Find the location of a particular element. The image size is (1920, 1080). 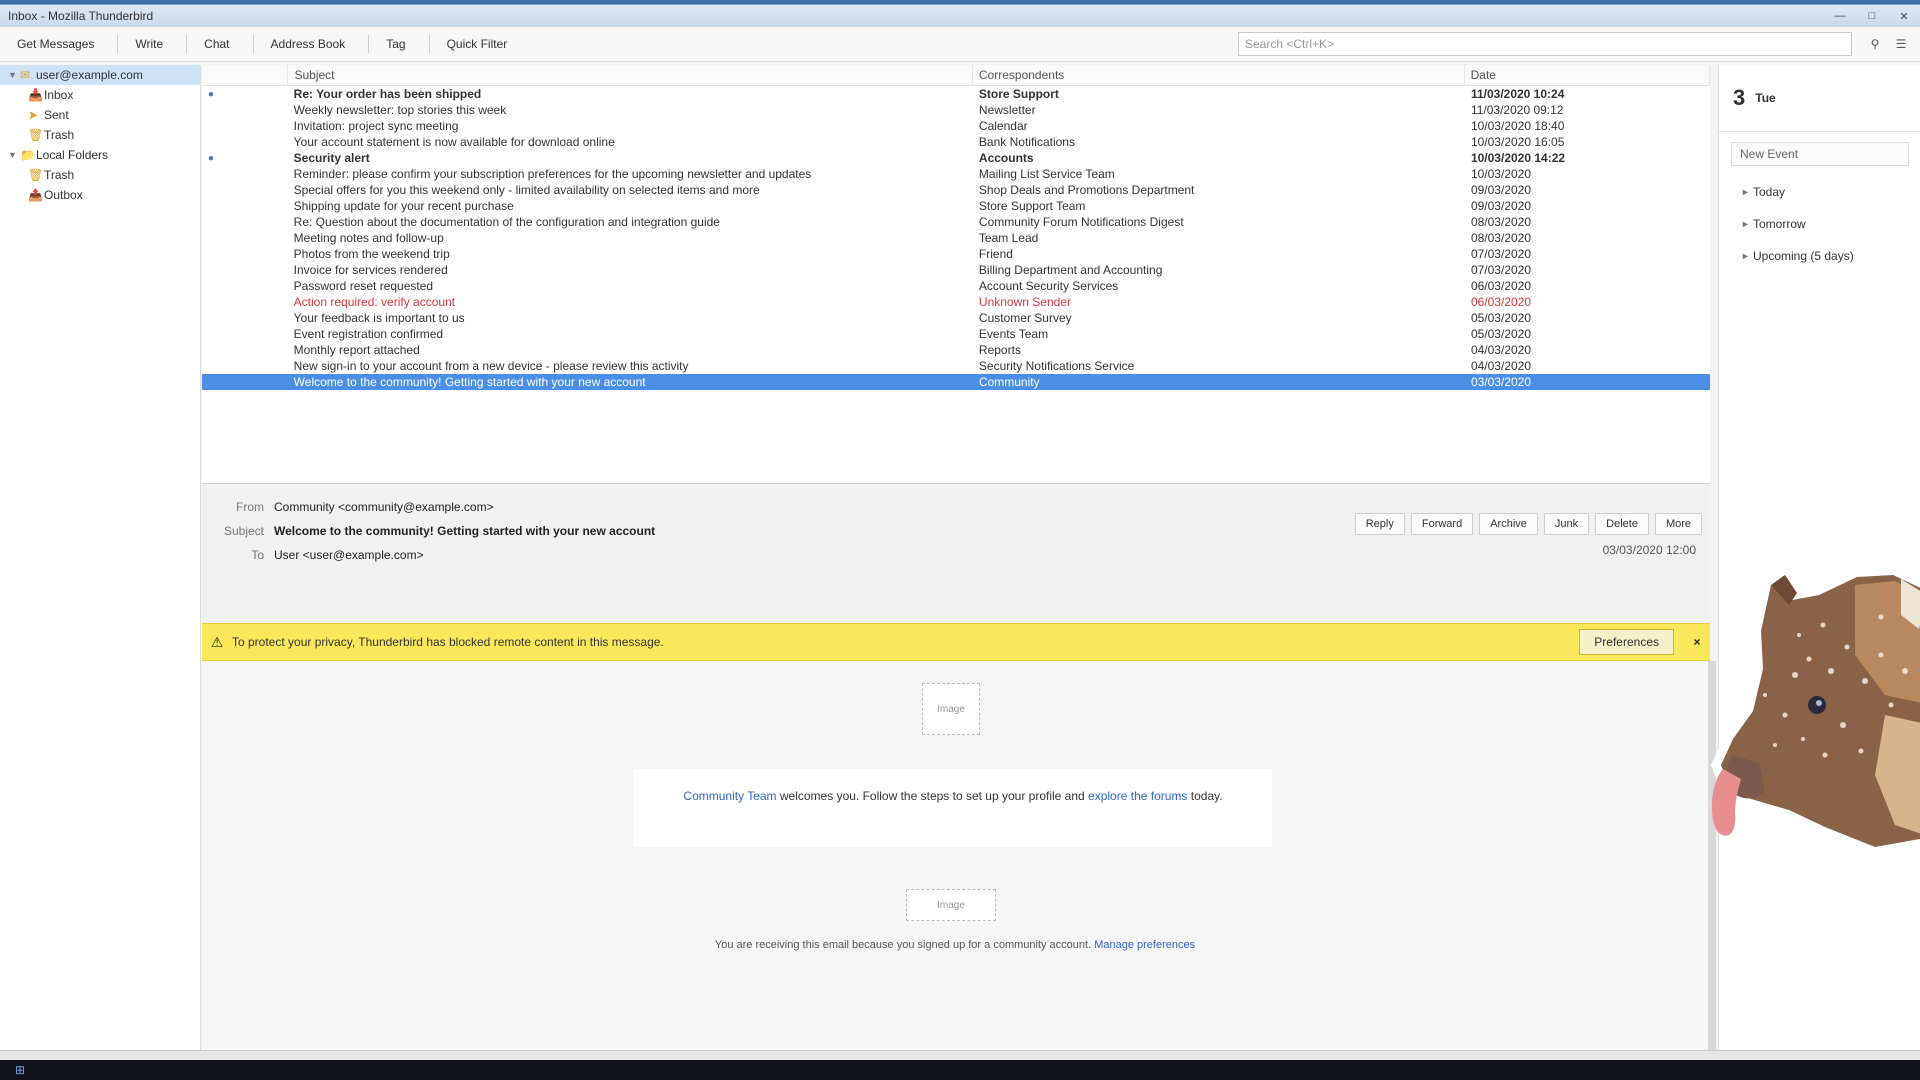

forward-button: Forward is located at coordinates (1442, 524).